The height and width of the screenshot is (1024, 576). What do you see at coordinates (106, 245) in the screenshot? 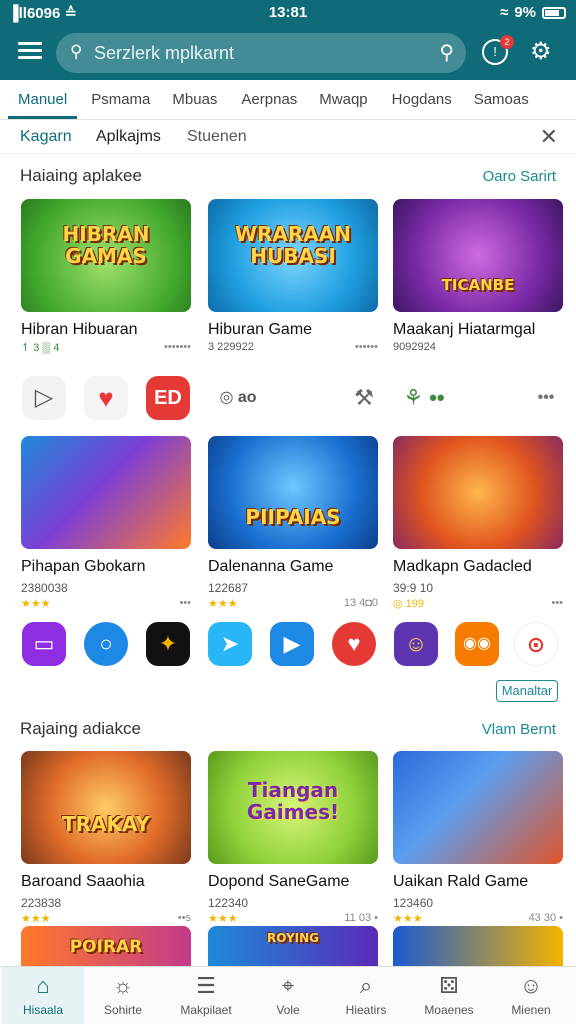
I see `thumbnail-art-text: HIBRAN GAMAS` at bounding box center [106, 245].